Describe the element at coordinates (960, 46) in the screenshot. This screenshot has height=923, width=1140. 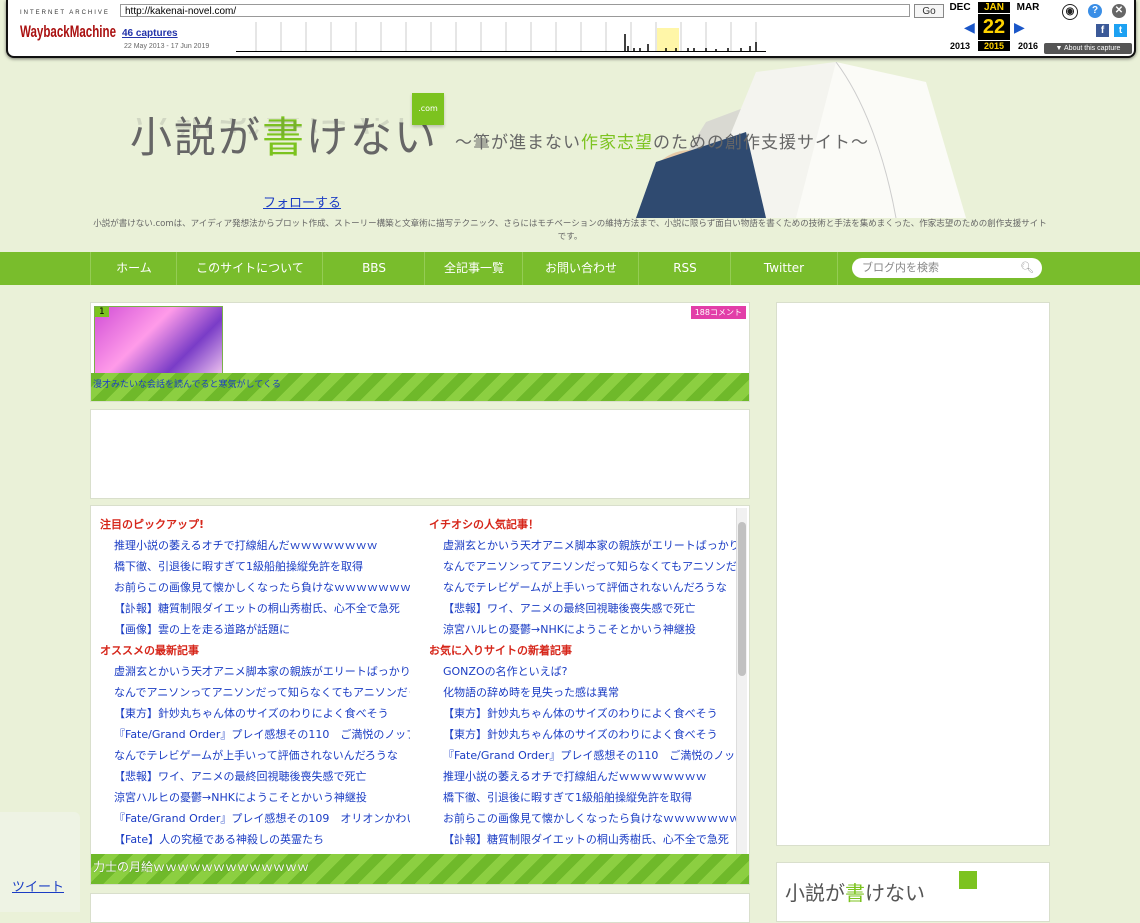
I see `year-prev: 2013` at that location.